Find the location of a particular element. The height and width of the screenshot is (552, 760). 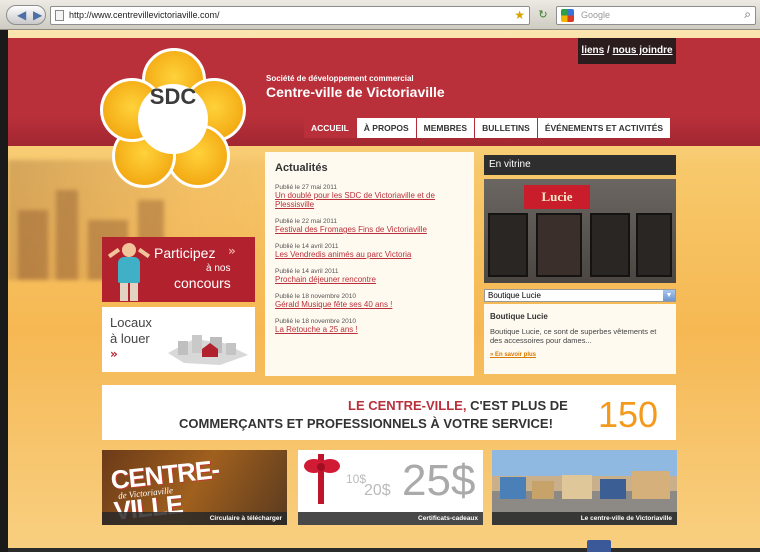

shop-select-value: Boutique Lucie is located at coordinates (514, 295).